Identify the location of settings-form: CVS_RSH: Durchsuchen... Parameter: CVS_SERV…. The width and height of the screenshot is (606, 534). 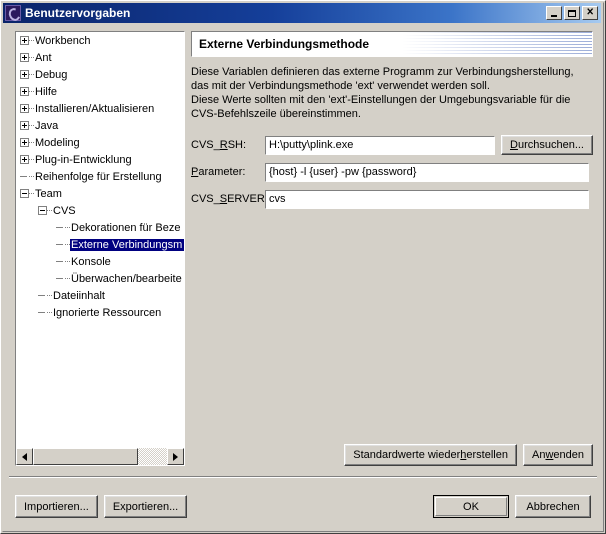
(392, 175).